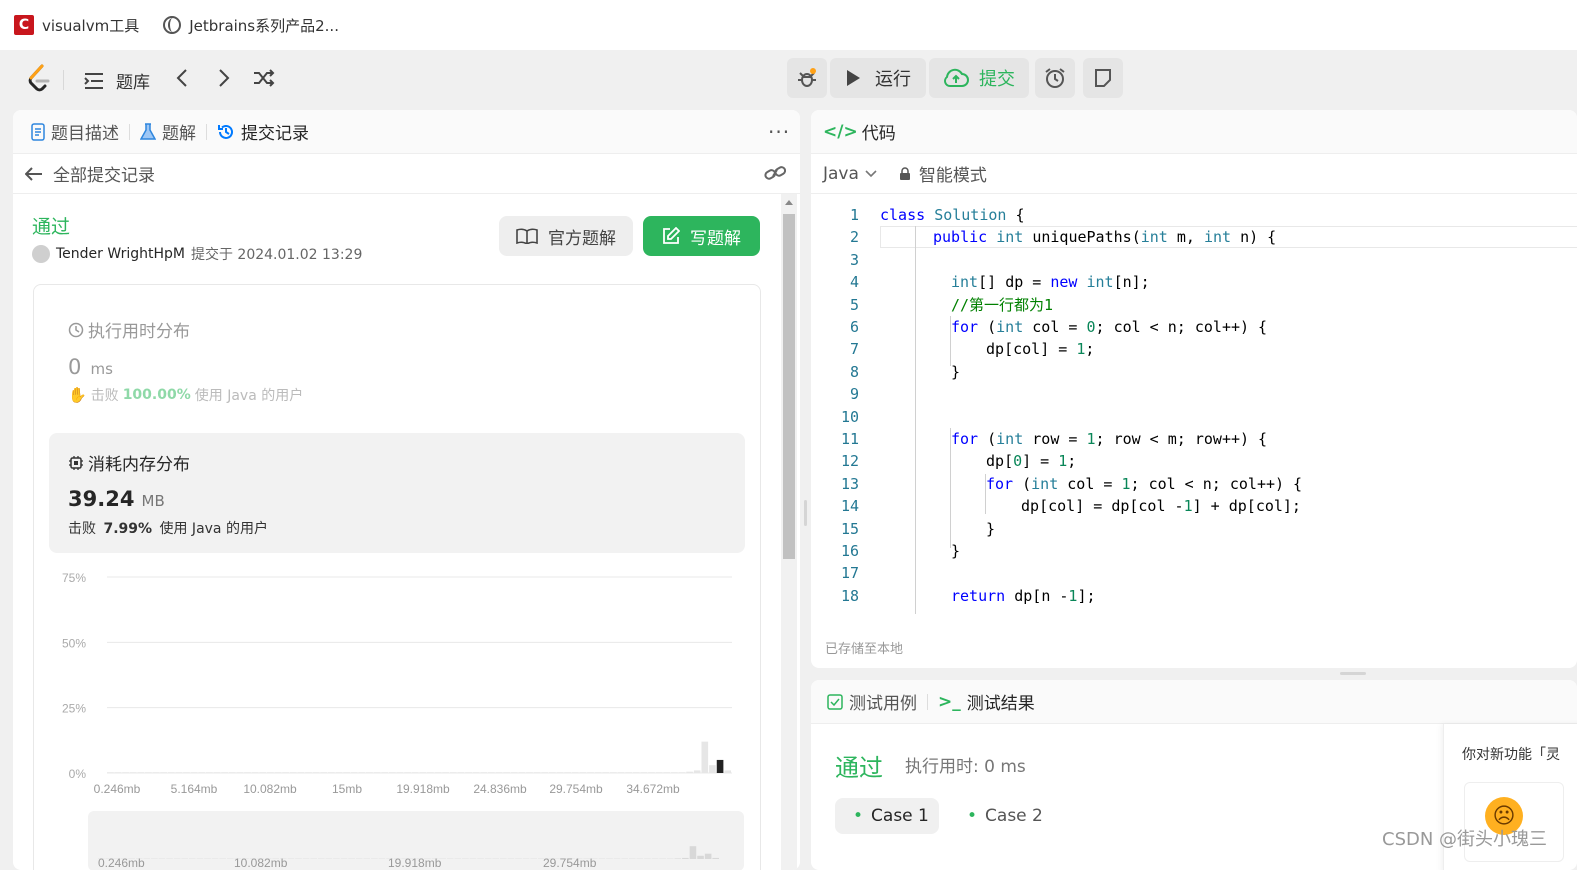 The height and width of the screenshot is (870, 1577). I want to click on tab-label: 测试结果, so click(1001, 701).